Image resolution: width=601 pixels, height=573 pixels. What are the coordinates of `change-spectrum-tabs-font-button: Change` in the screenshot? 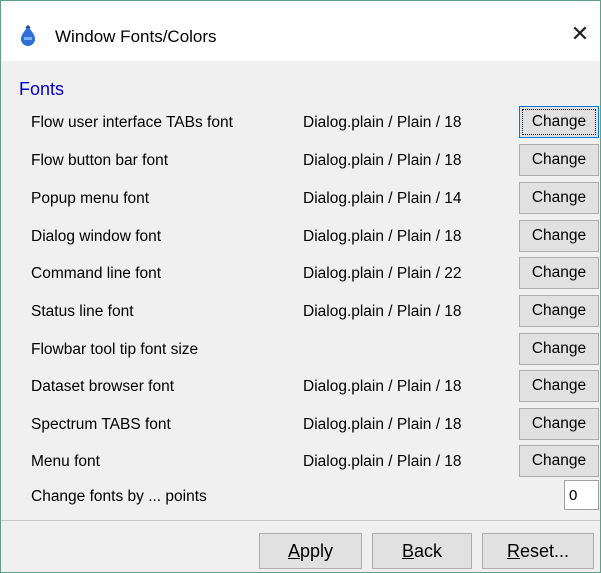 It's located at (559, 424).